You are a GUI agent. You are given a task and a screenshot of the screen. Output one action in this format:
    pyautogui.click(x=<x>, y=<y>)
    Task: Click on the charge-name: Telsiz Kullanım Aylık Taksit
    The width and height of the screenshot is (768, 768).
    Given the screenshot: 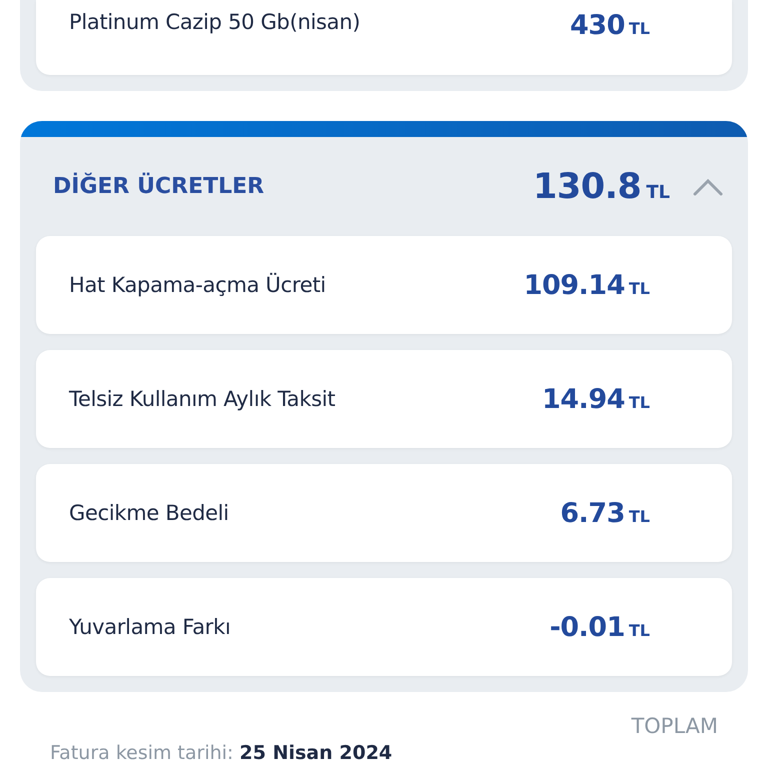 What is the action you would take?
    pyautogui.click(x=202, y=399)
    